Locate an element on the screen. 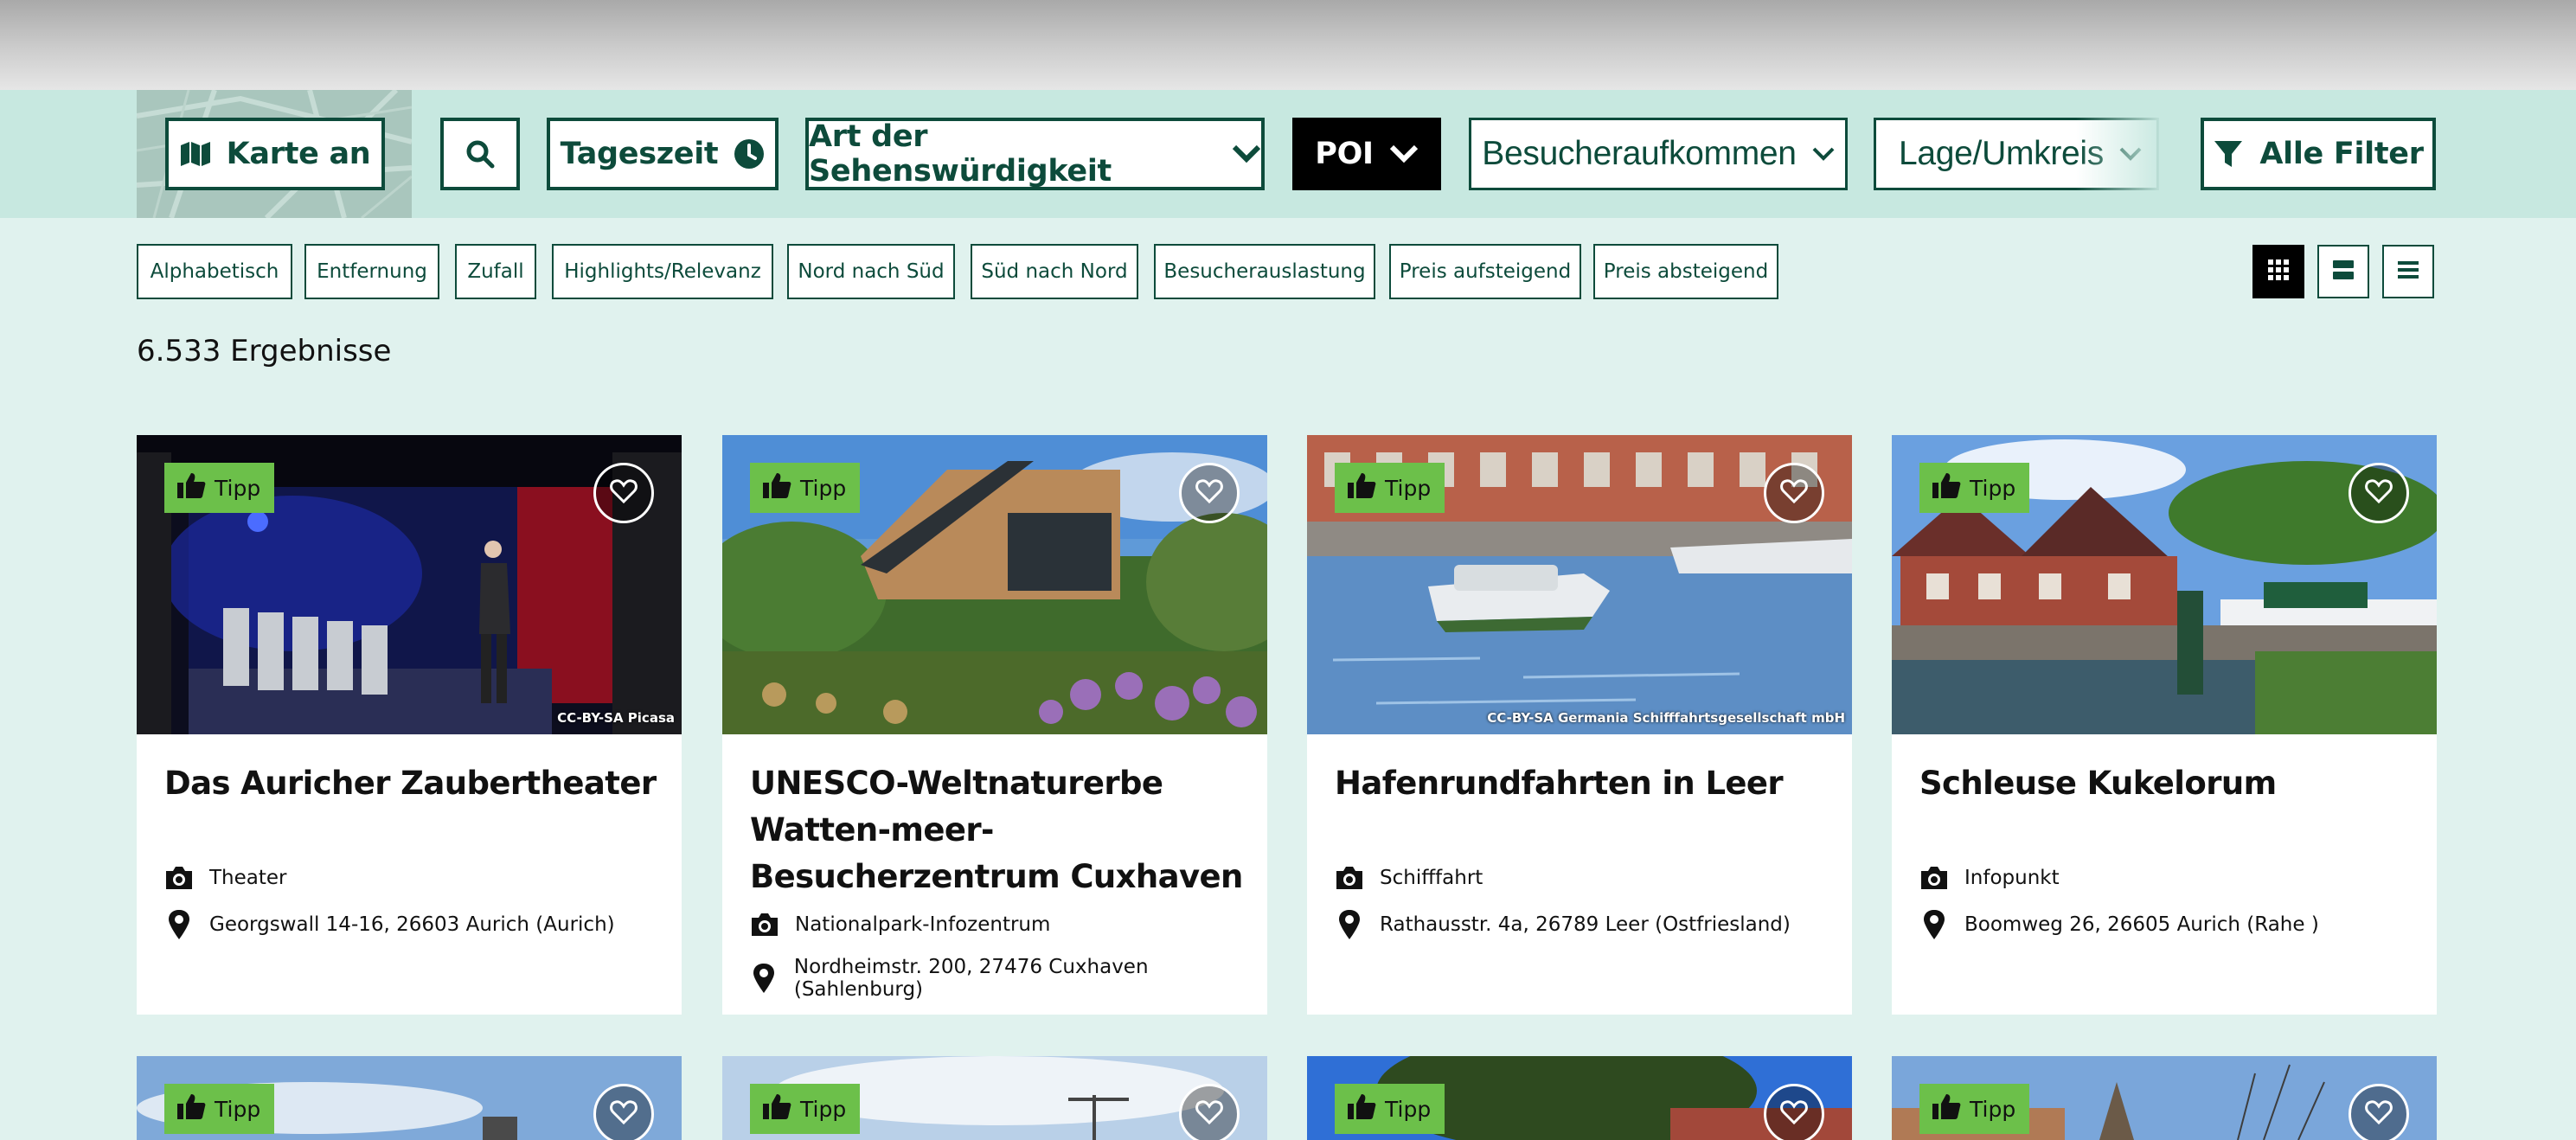 The height and width of the screenshot is (1140, 2576). all-filters-label: Alle Filter is located at coordinates (2341, 154).